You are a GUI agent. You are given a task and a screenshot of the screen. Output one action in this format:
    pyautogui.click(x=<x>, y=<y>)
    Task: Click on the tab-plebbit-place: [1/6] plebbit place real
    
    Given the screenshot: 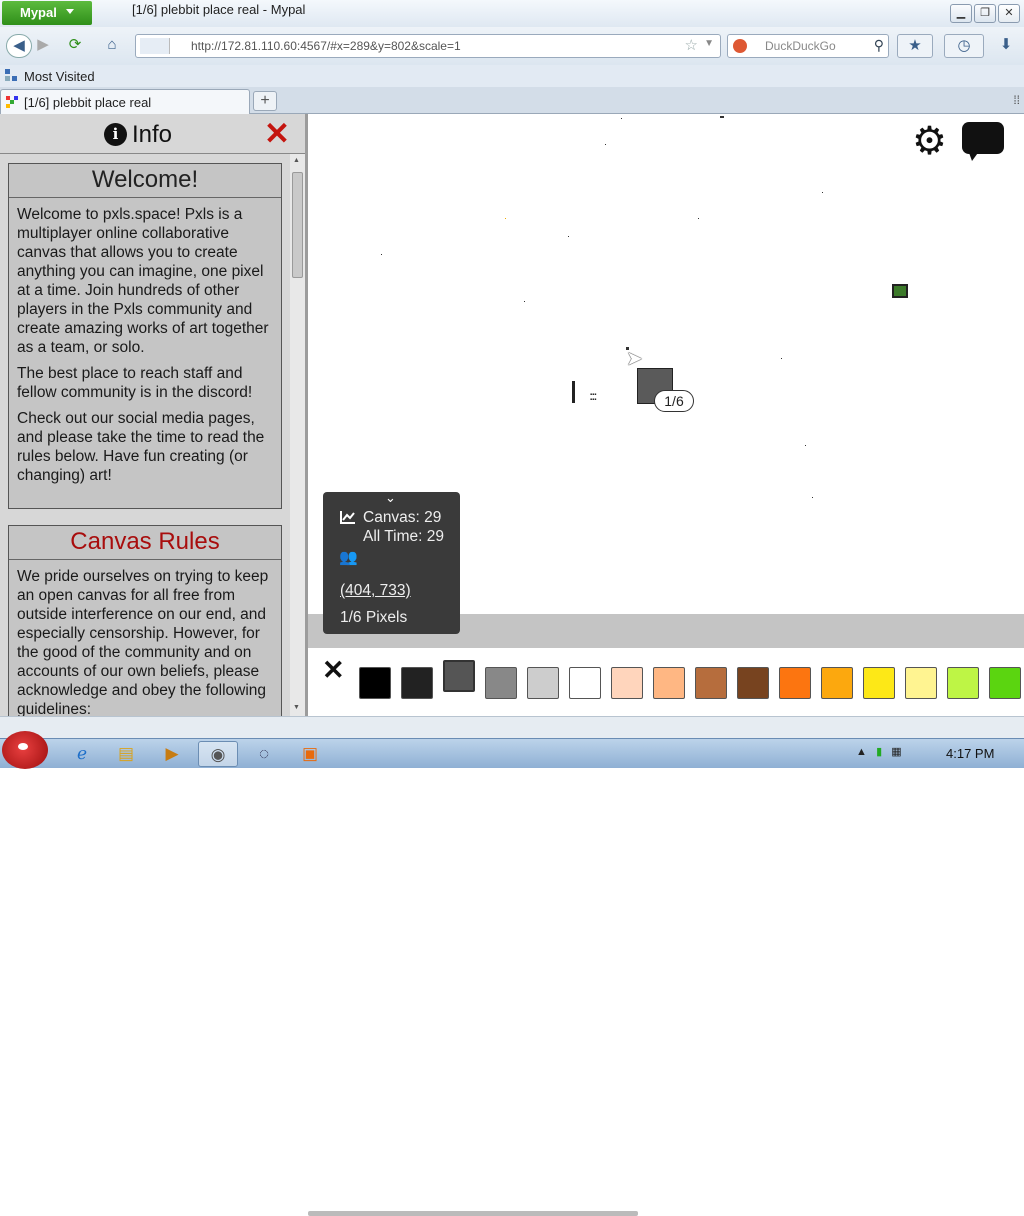 What is the action you would take?
    pyautogui.click(x=125, y=101)
    